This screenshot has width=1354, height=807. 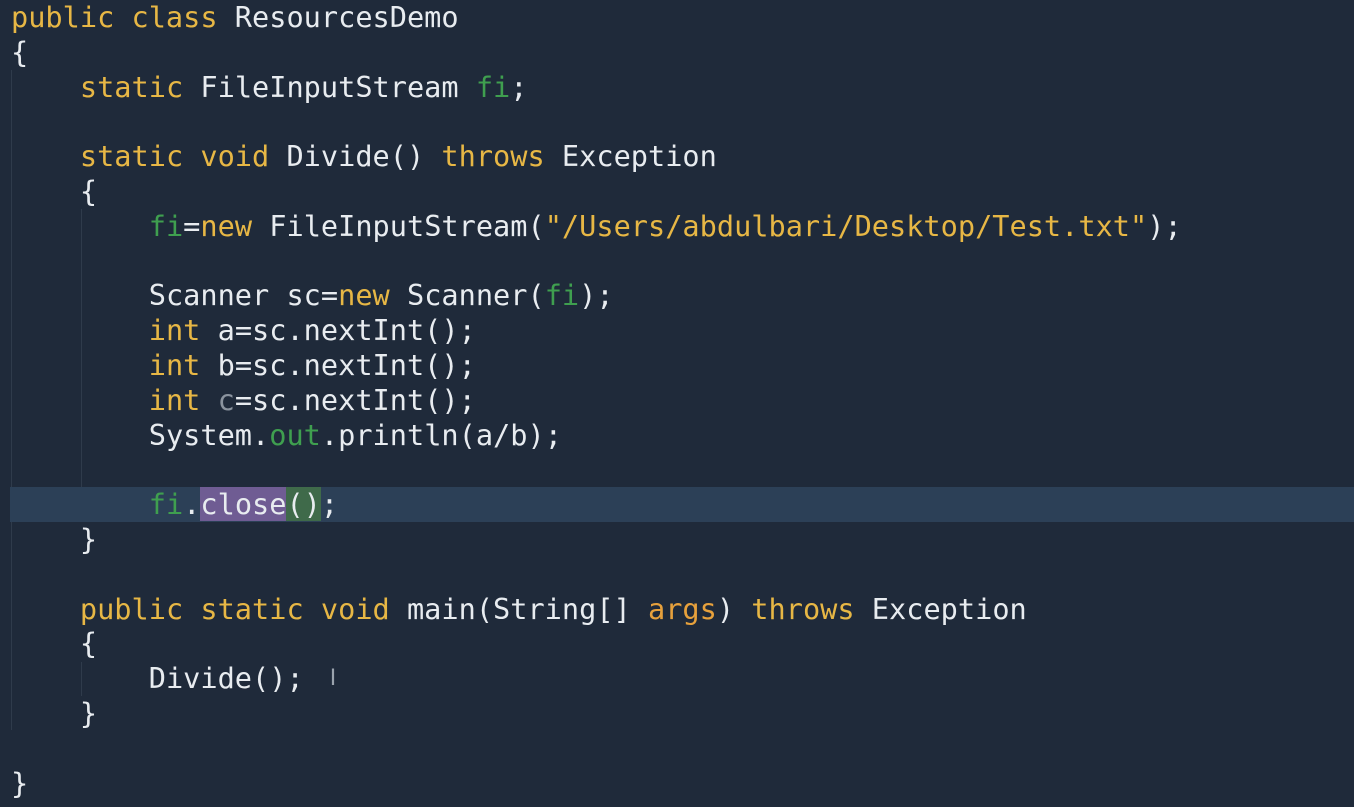 What do you see at coordinates (681, 400) in the screenshot?
I see `code-line-12: int c=sc.nextInt();` at bounding box center [681, 400].